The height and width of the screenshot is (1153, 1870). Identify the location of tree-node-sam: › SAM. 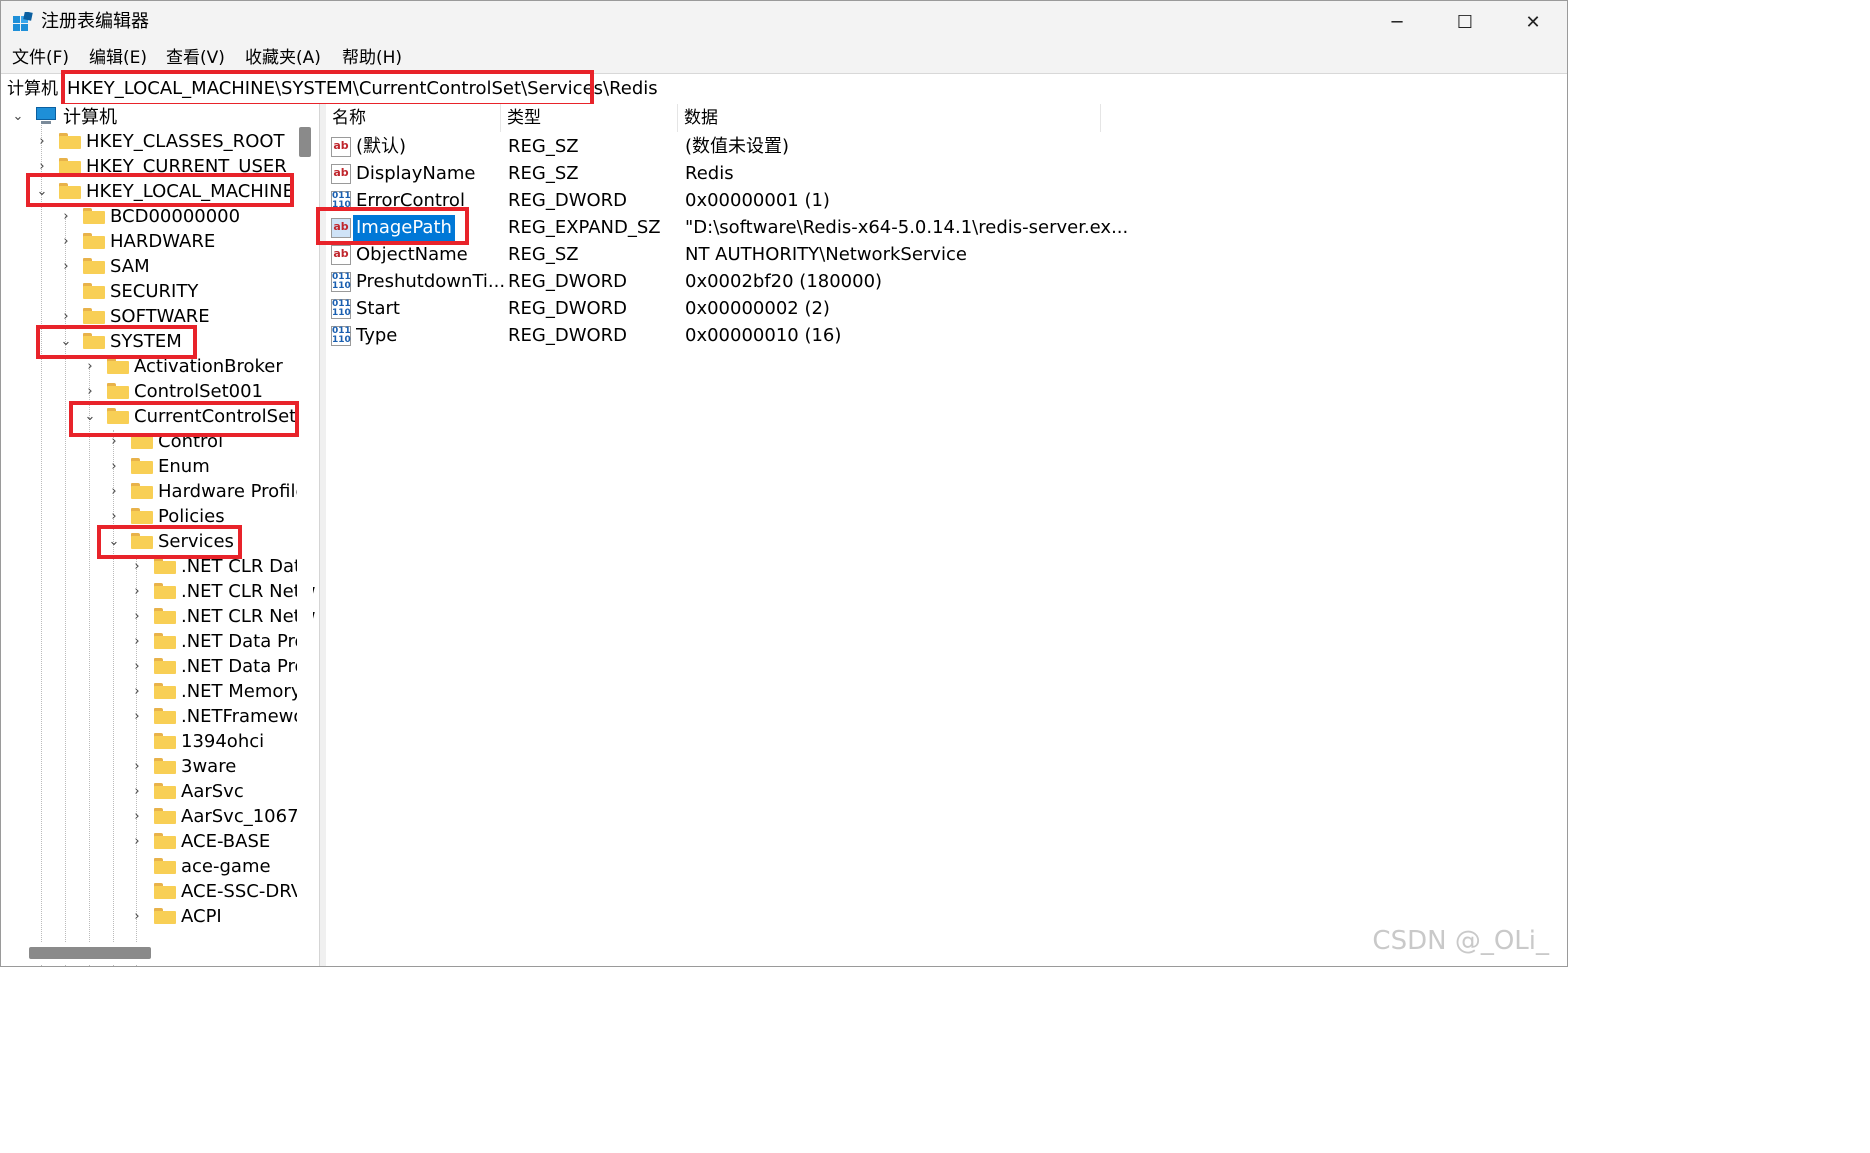
(104, 266).